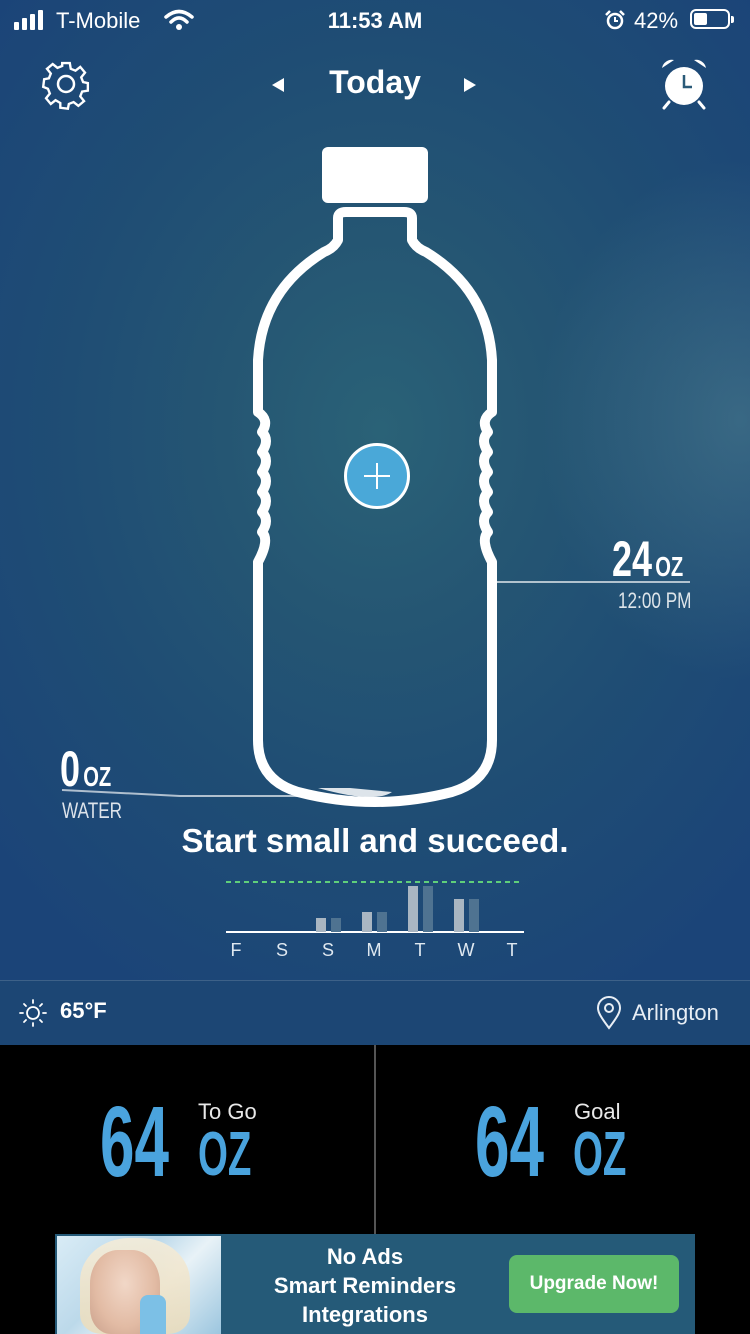 The height and width of the screenshot is (1334, 750). I want to click on bottle-cap, so click(375, 175).